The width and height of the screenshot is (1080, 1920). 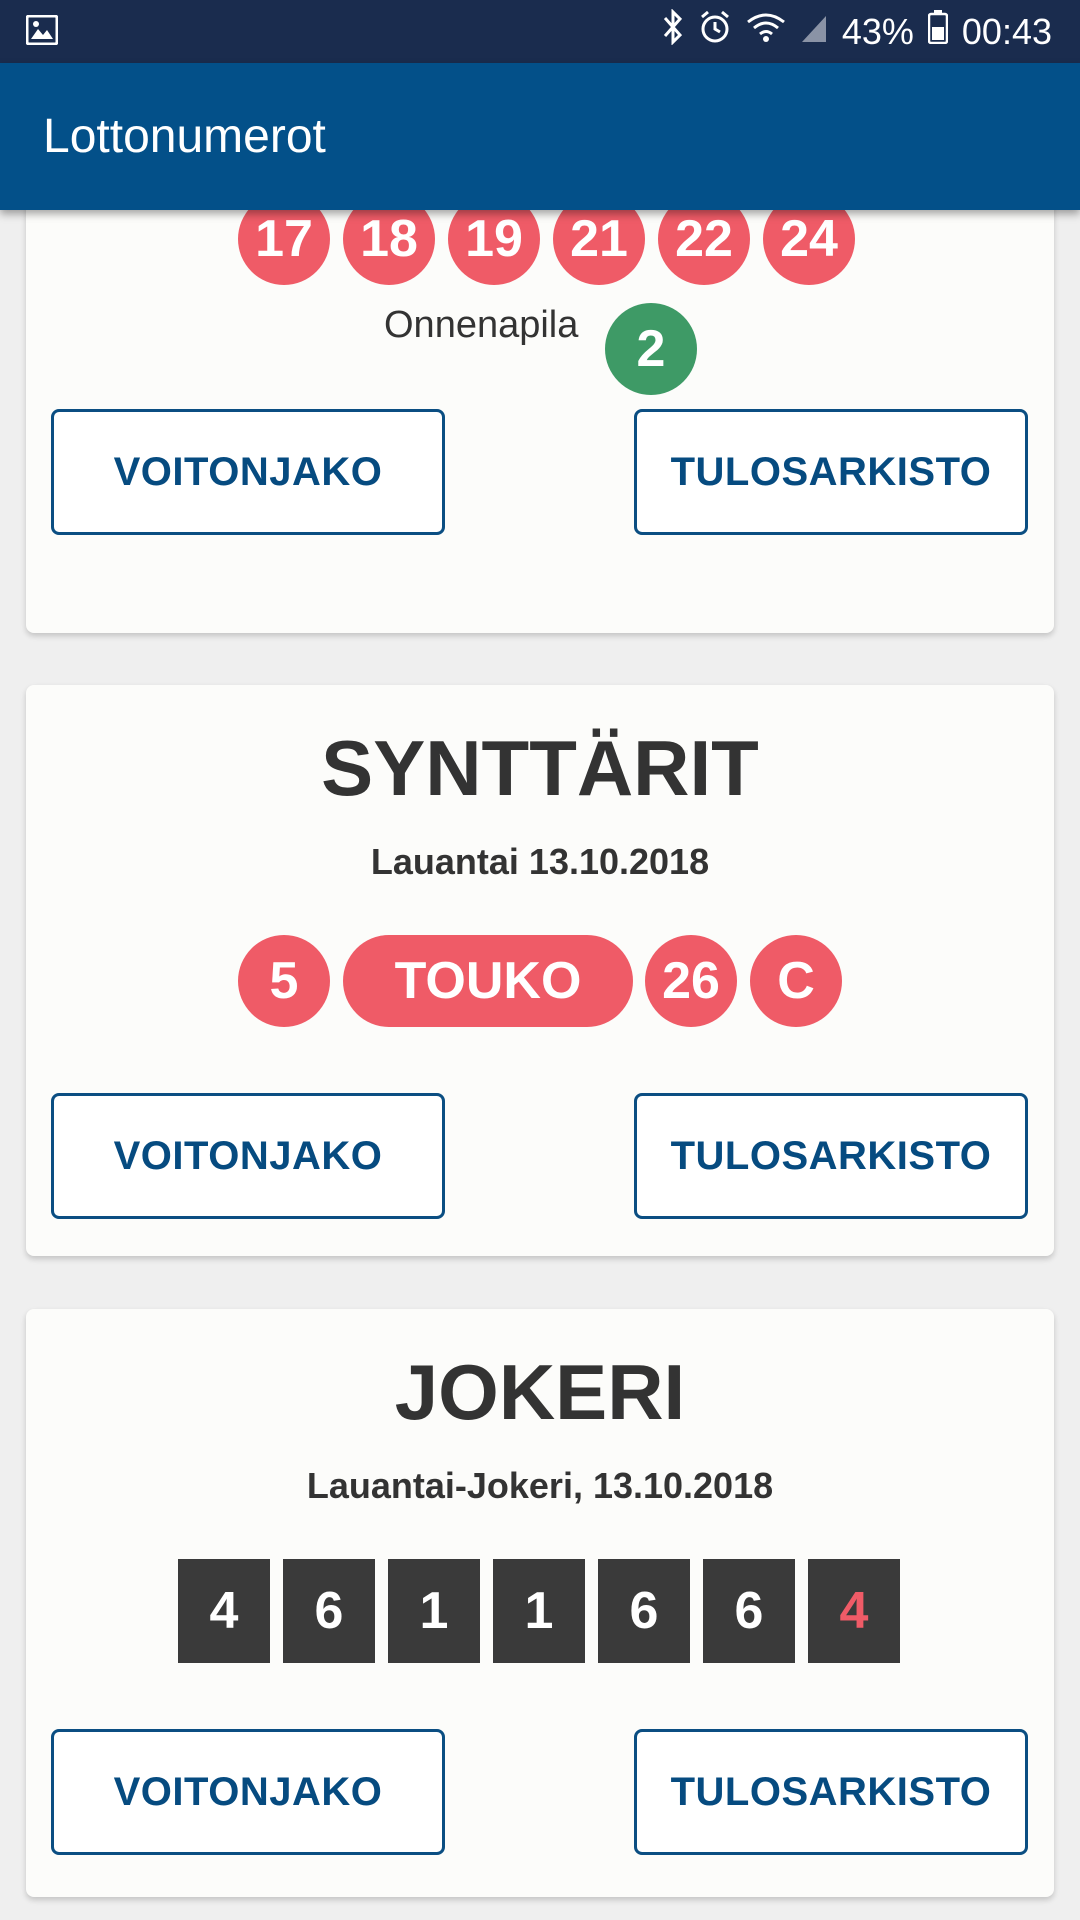 I want to click on clover-ball: 2, so click(x=651, y=349).